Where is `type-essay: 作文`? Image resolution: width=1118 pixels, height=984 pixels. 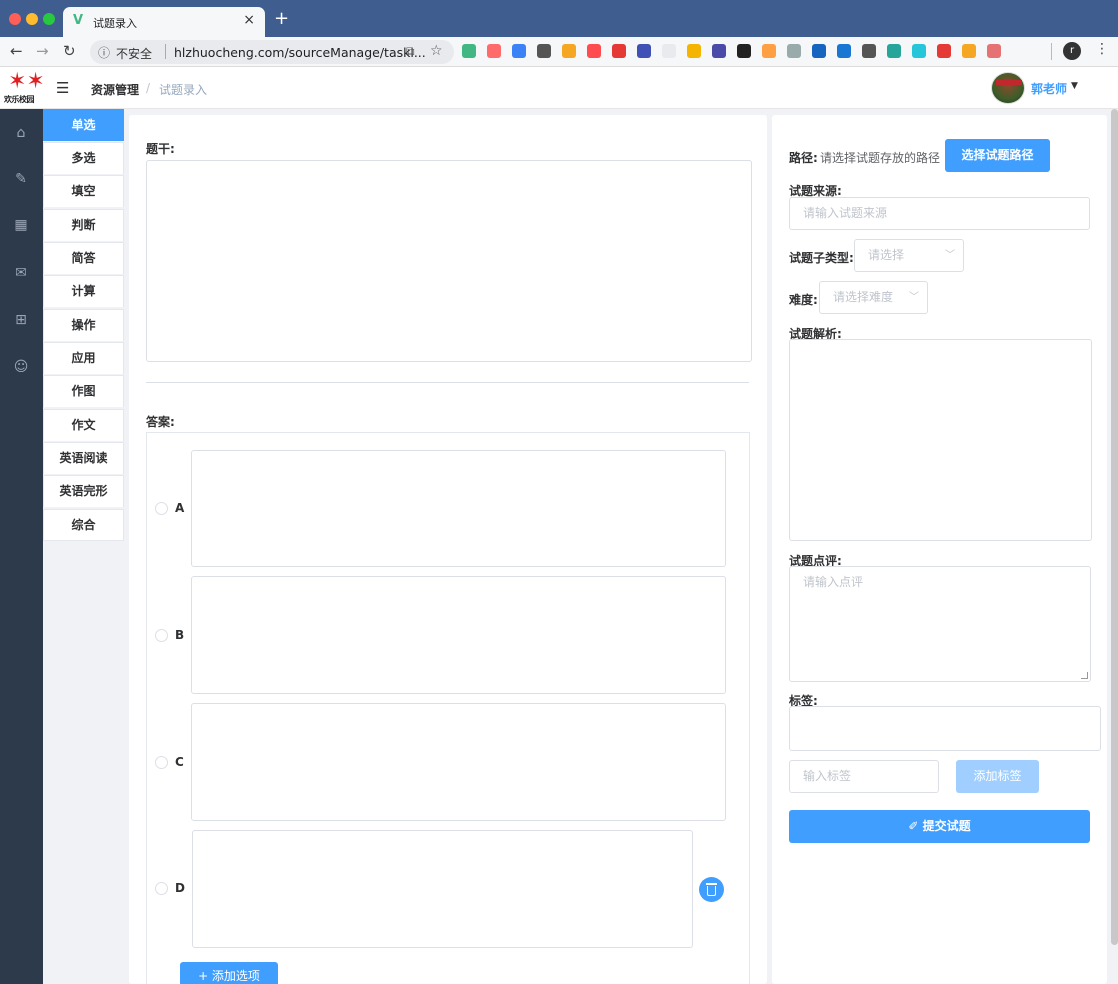 type-essay: 作文 is located at coordinates (83, 425).